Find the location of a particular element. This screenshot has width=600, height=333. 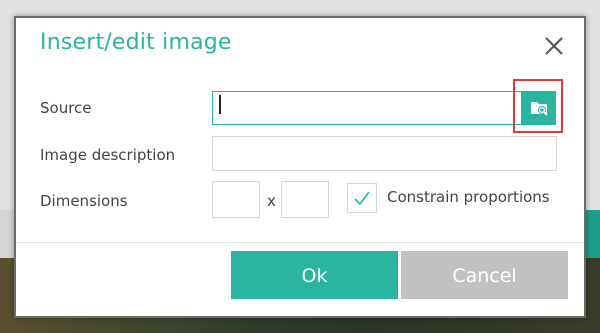

browse-button is located at coordinates (539, 108).